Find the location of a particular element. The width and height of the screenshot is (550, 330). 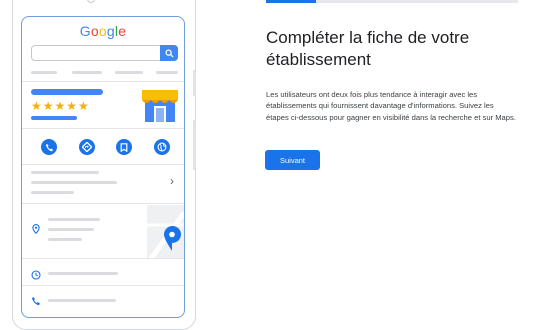

progress-fill is located at coordinates (291, 1).